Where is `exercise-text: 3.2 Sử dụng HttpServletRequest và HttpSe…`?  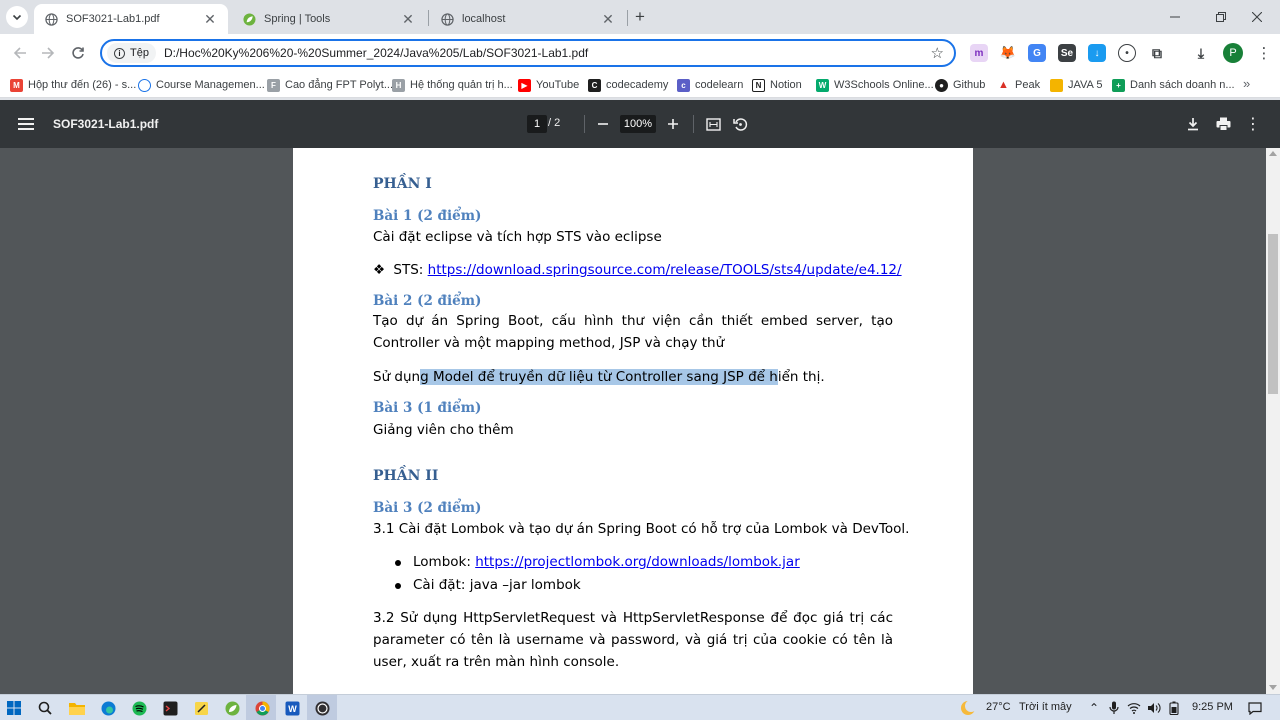 exercise-text: 3.2 Sử dụng HttpServletRequest và HttpSe… is located at coordinates (633, 640).